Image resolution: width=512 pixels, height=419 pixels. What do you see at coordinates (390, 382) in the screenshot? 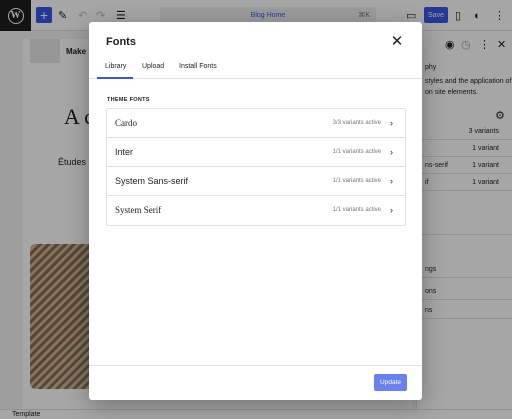
I see `update-button: Update` at bounding box center [390, 382].